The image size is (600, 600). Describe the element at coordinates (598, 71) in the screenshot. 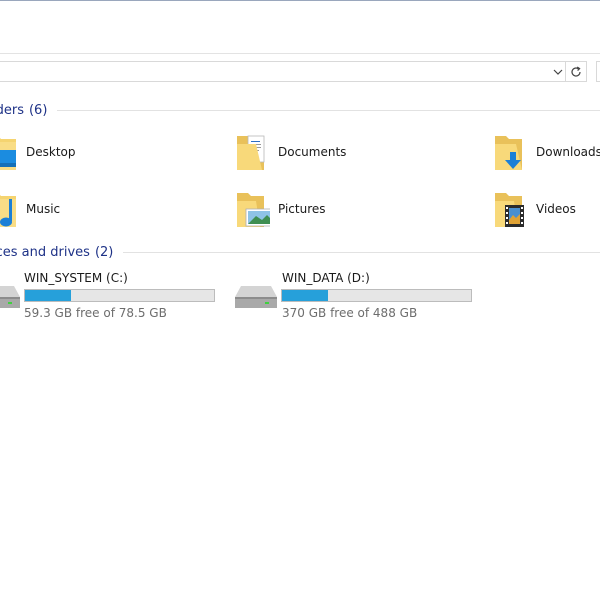

I see `search-box` at that location.